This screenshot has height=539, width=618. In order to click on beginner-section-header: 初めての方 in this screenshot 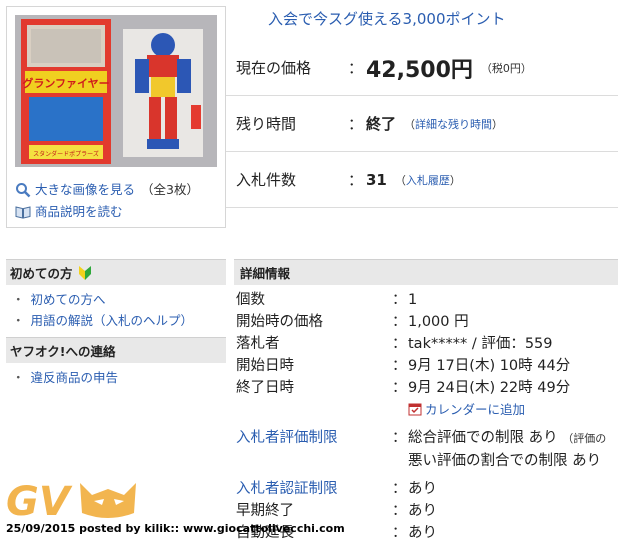, I will do `click(116, 272)`.